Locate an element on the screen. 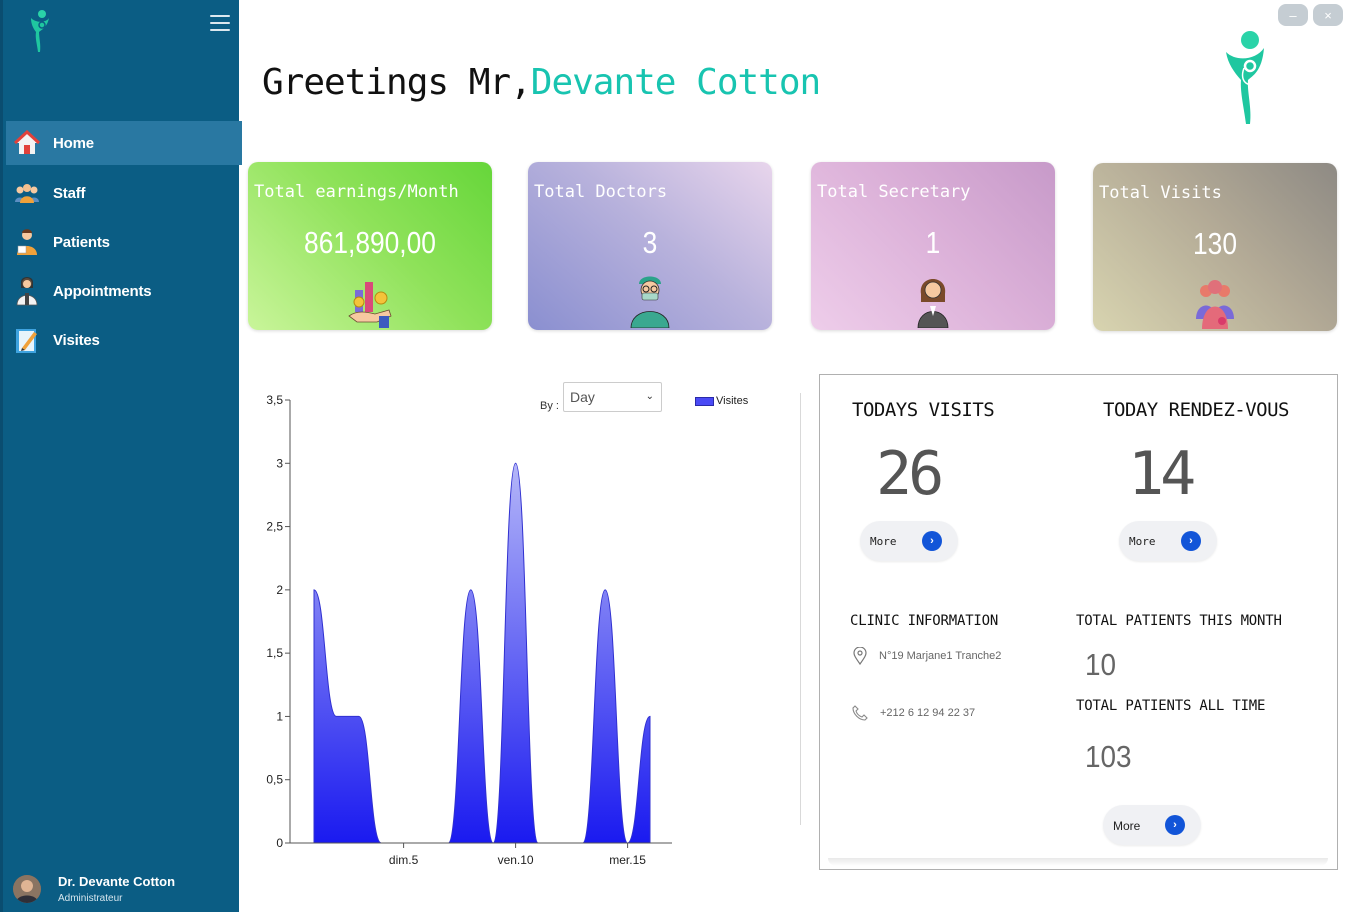 Image resolution: width=1353 pixels, height=912 pixels. today-rdv-more-button: More › is located at coordinates (1168, 541).